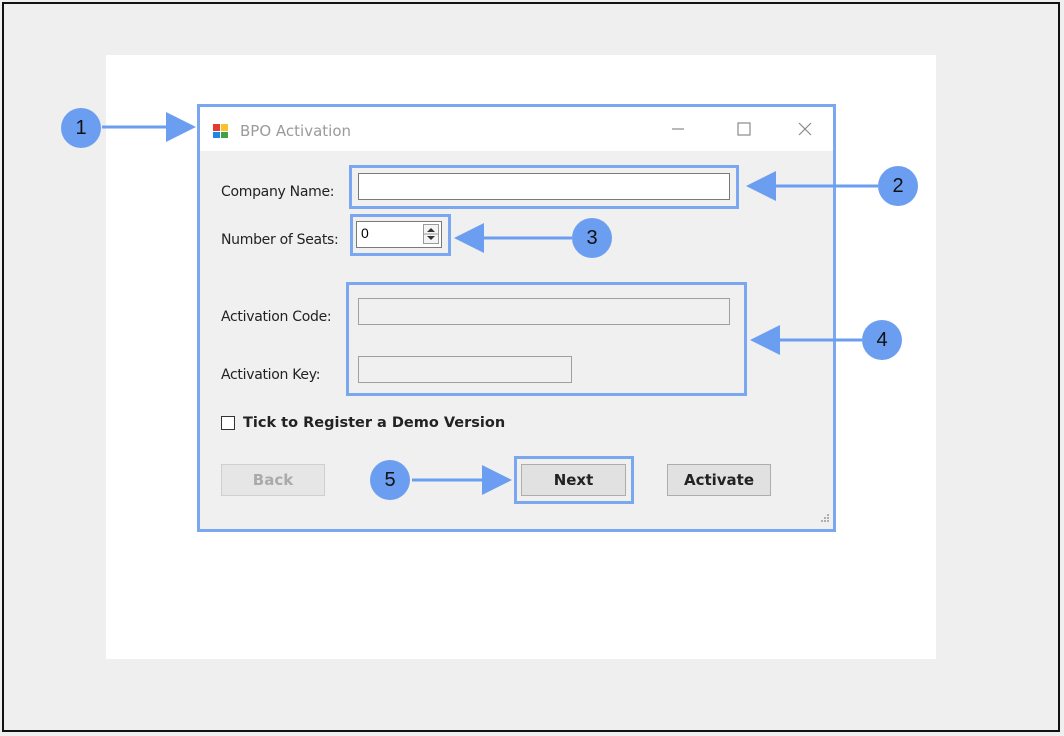 The width and height of the screenshot is (1064, 736). Describe the element at coordinates (898, 186) in the screenshot. I see `callout-2: 2` at that location.